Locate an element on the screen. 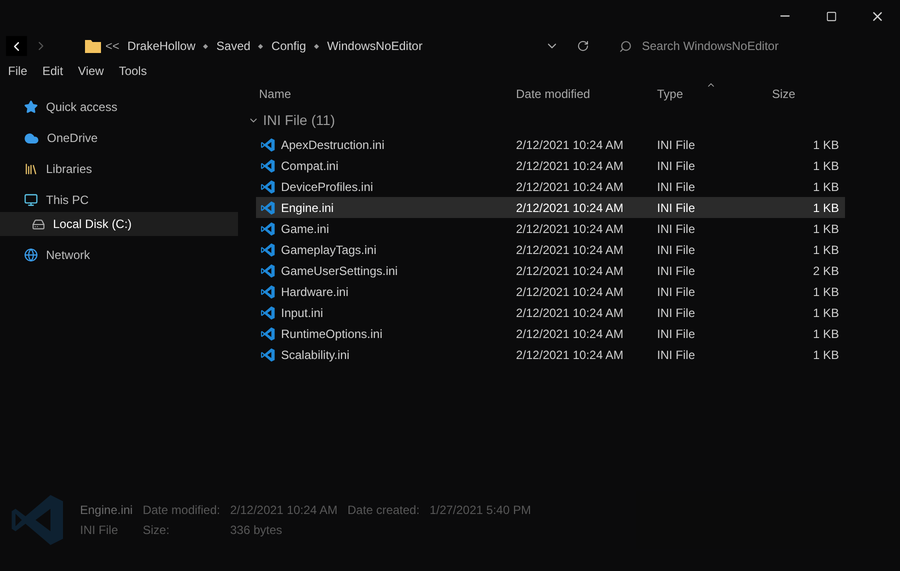  breadcrumb-item: Config is located at coordinates (288, 46).